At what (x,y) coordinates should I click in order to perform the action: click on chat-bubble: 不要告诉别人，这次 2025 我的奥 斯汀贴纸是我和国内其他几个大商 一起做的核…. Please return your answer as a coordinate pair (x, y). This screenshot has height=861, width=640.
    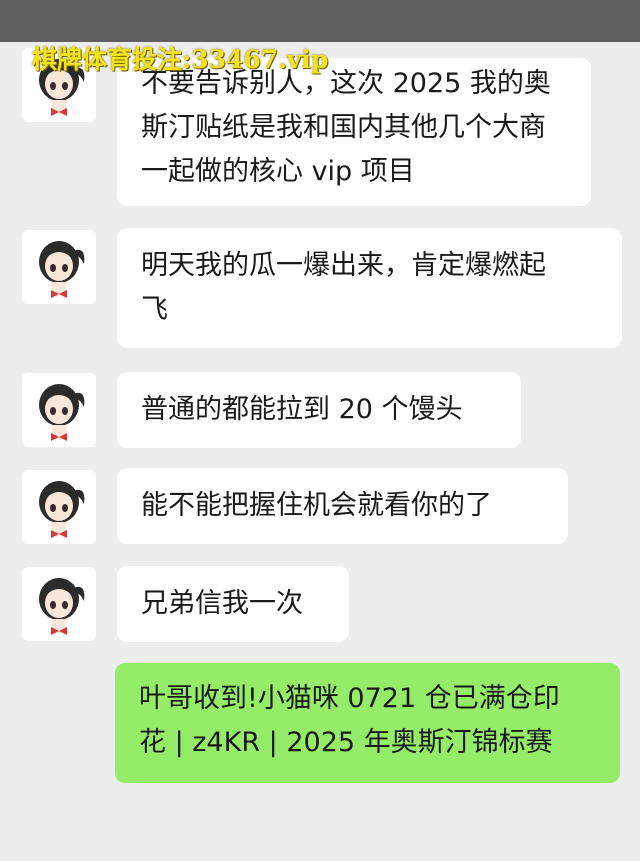
    Looking at the image, I should click on (354, 132).